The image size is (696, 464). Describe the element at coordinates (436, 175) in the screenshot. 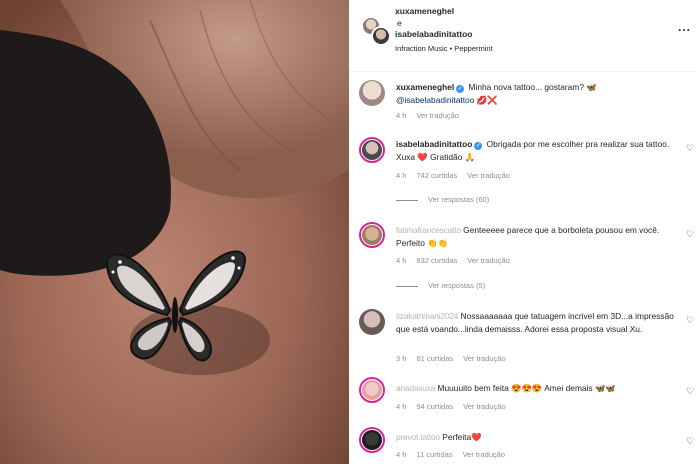

I see `likes-count: 742 curtidas` at that location.